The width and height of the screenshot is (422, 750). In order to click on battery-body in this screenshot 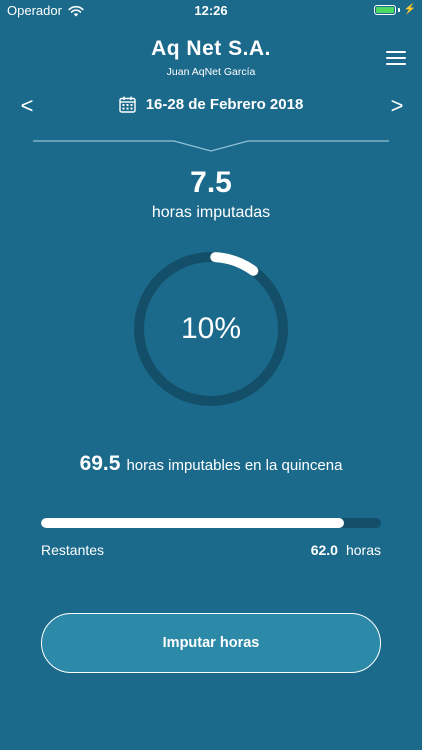, I will do `click(384, 9)`.